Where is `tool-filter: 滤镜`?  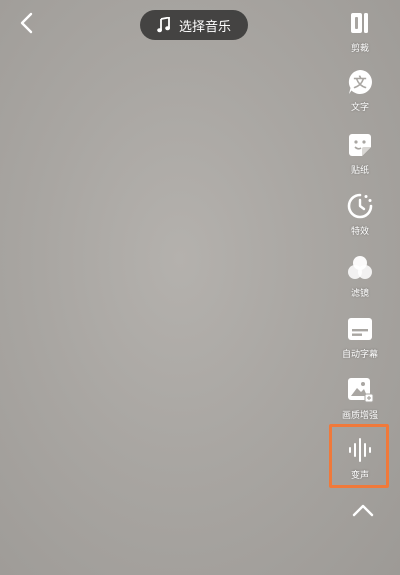 tool-filter: 滤镜 is located at coordinates (360, 276).